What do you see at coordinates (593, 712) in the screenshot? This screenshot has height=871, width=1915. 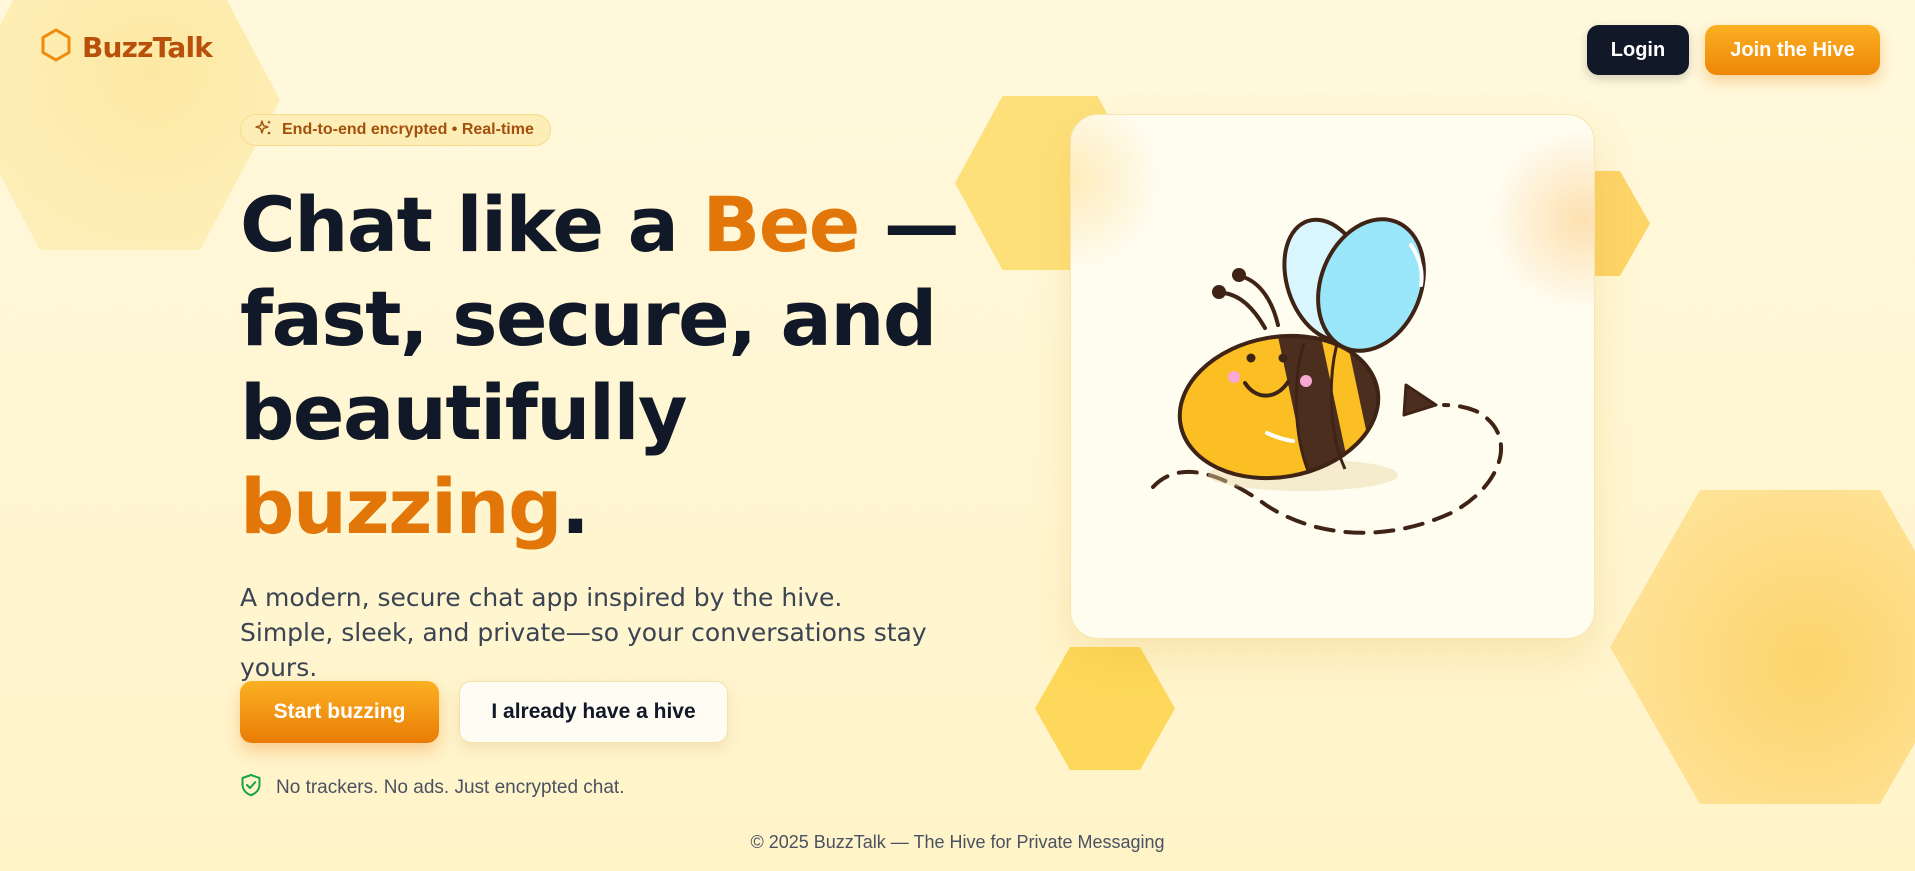 I see `existing-hive-button: I already have a hive` at bounding box center [593, 712].